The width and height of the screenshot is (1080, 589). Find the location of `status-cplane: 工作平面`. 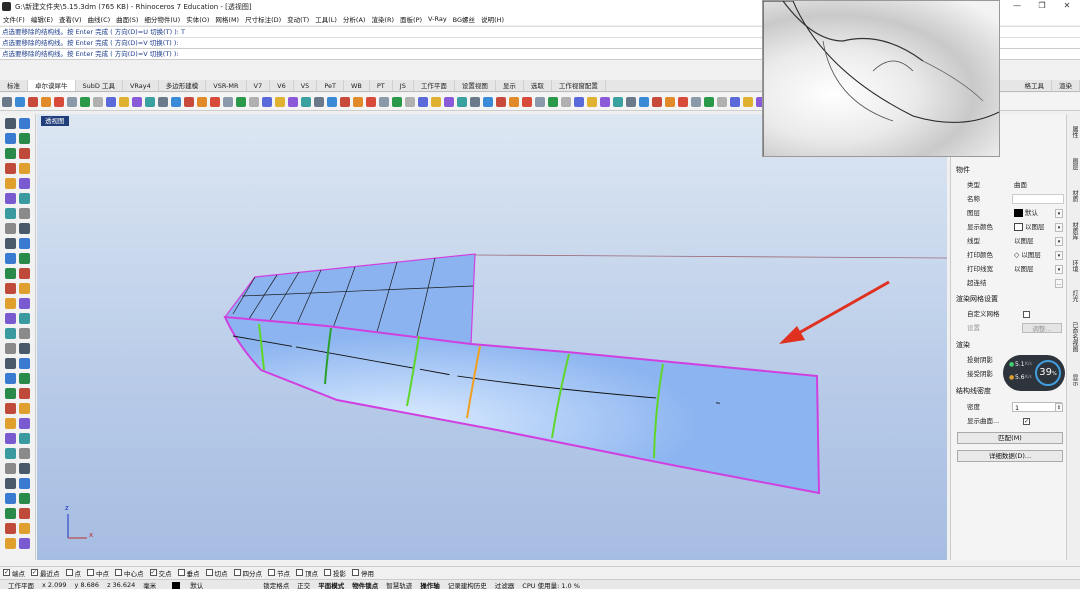

status-cplane: 工作平面 is located at coordinates (21, 584).